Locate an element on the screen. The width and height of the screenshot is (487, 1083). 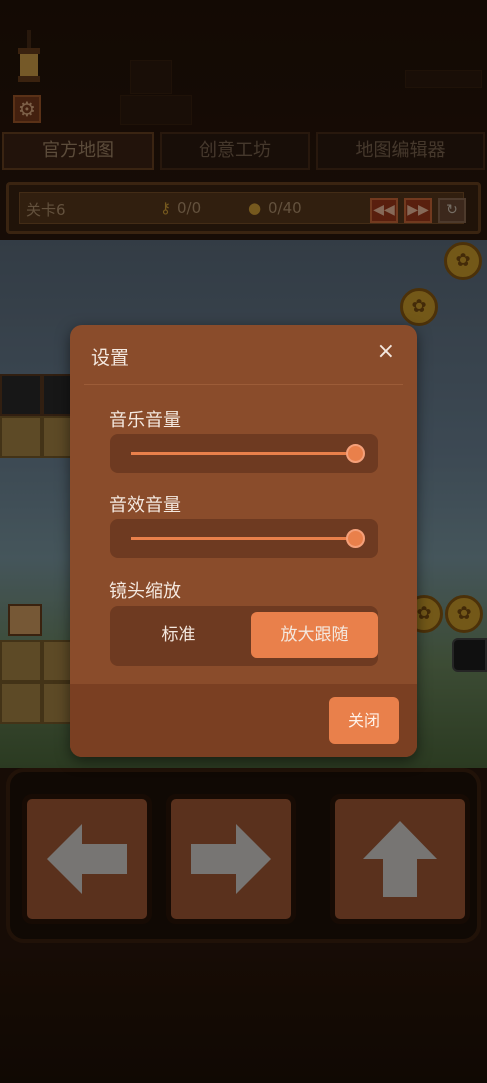
music-volume-slider is located at coordinates (244, 453).